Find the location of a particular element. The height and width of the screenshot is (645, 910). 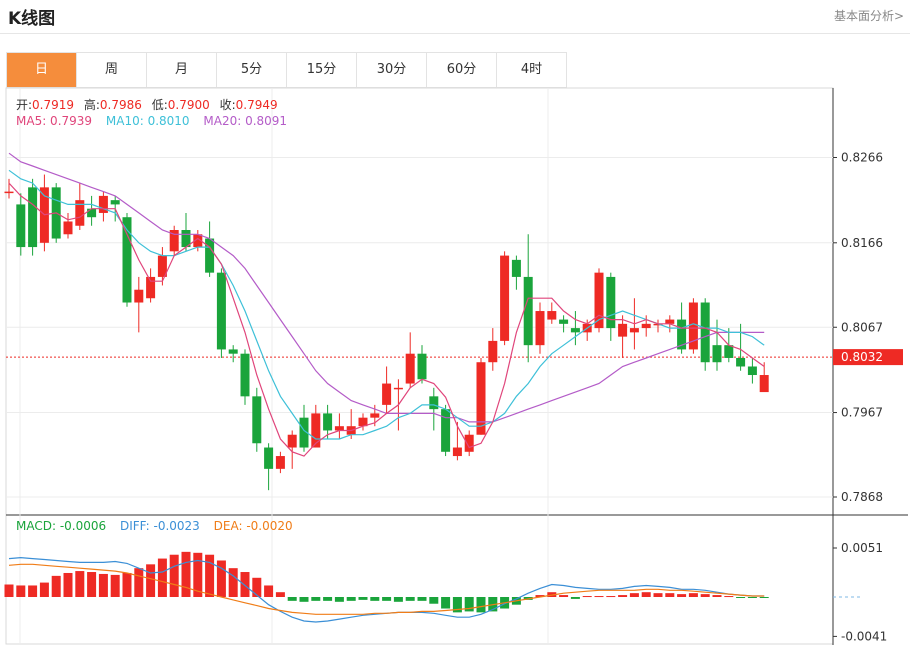

macd-readout: MACD: -0.0006 DIFF: -0.0023 DEA: -0.0020 is located at coordinates (154, 526).